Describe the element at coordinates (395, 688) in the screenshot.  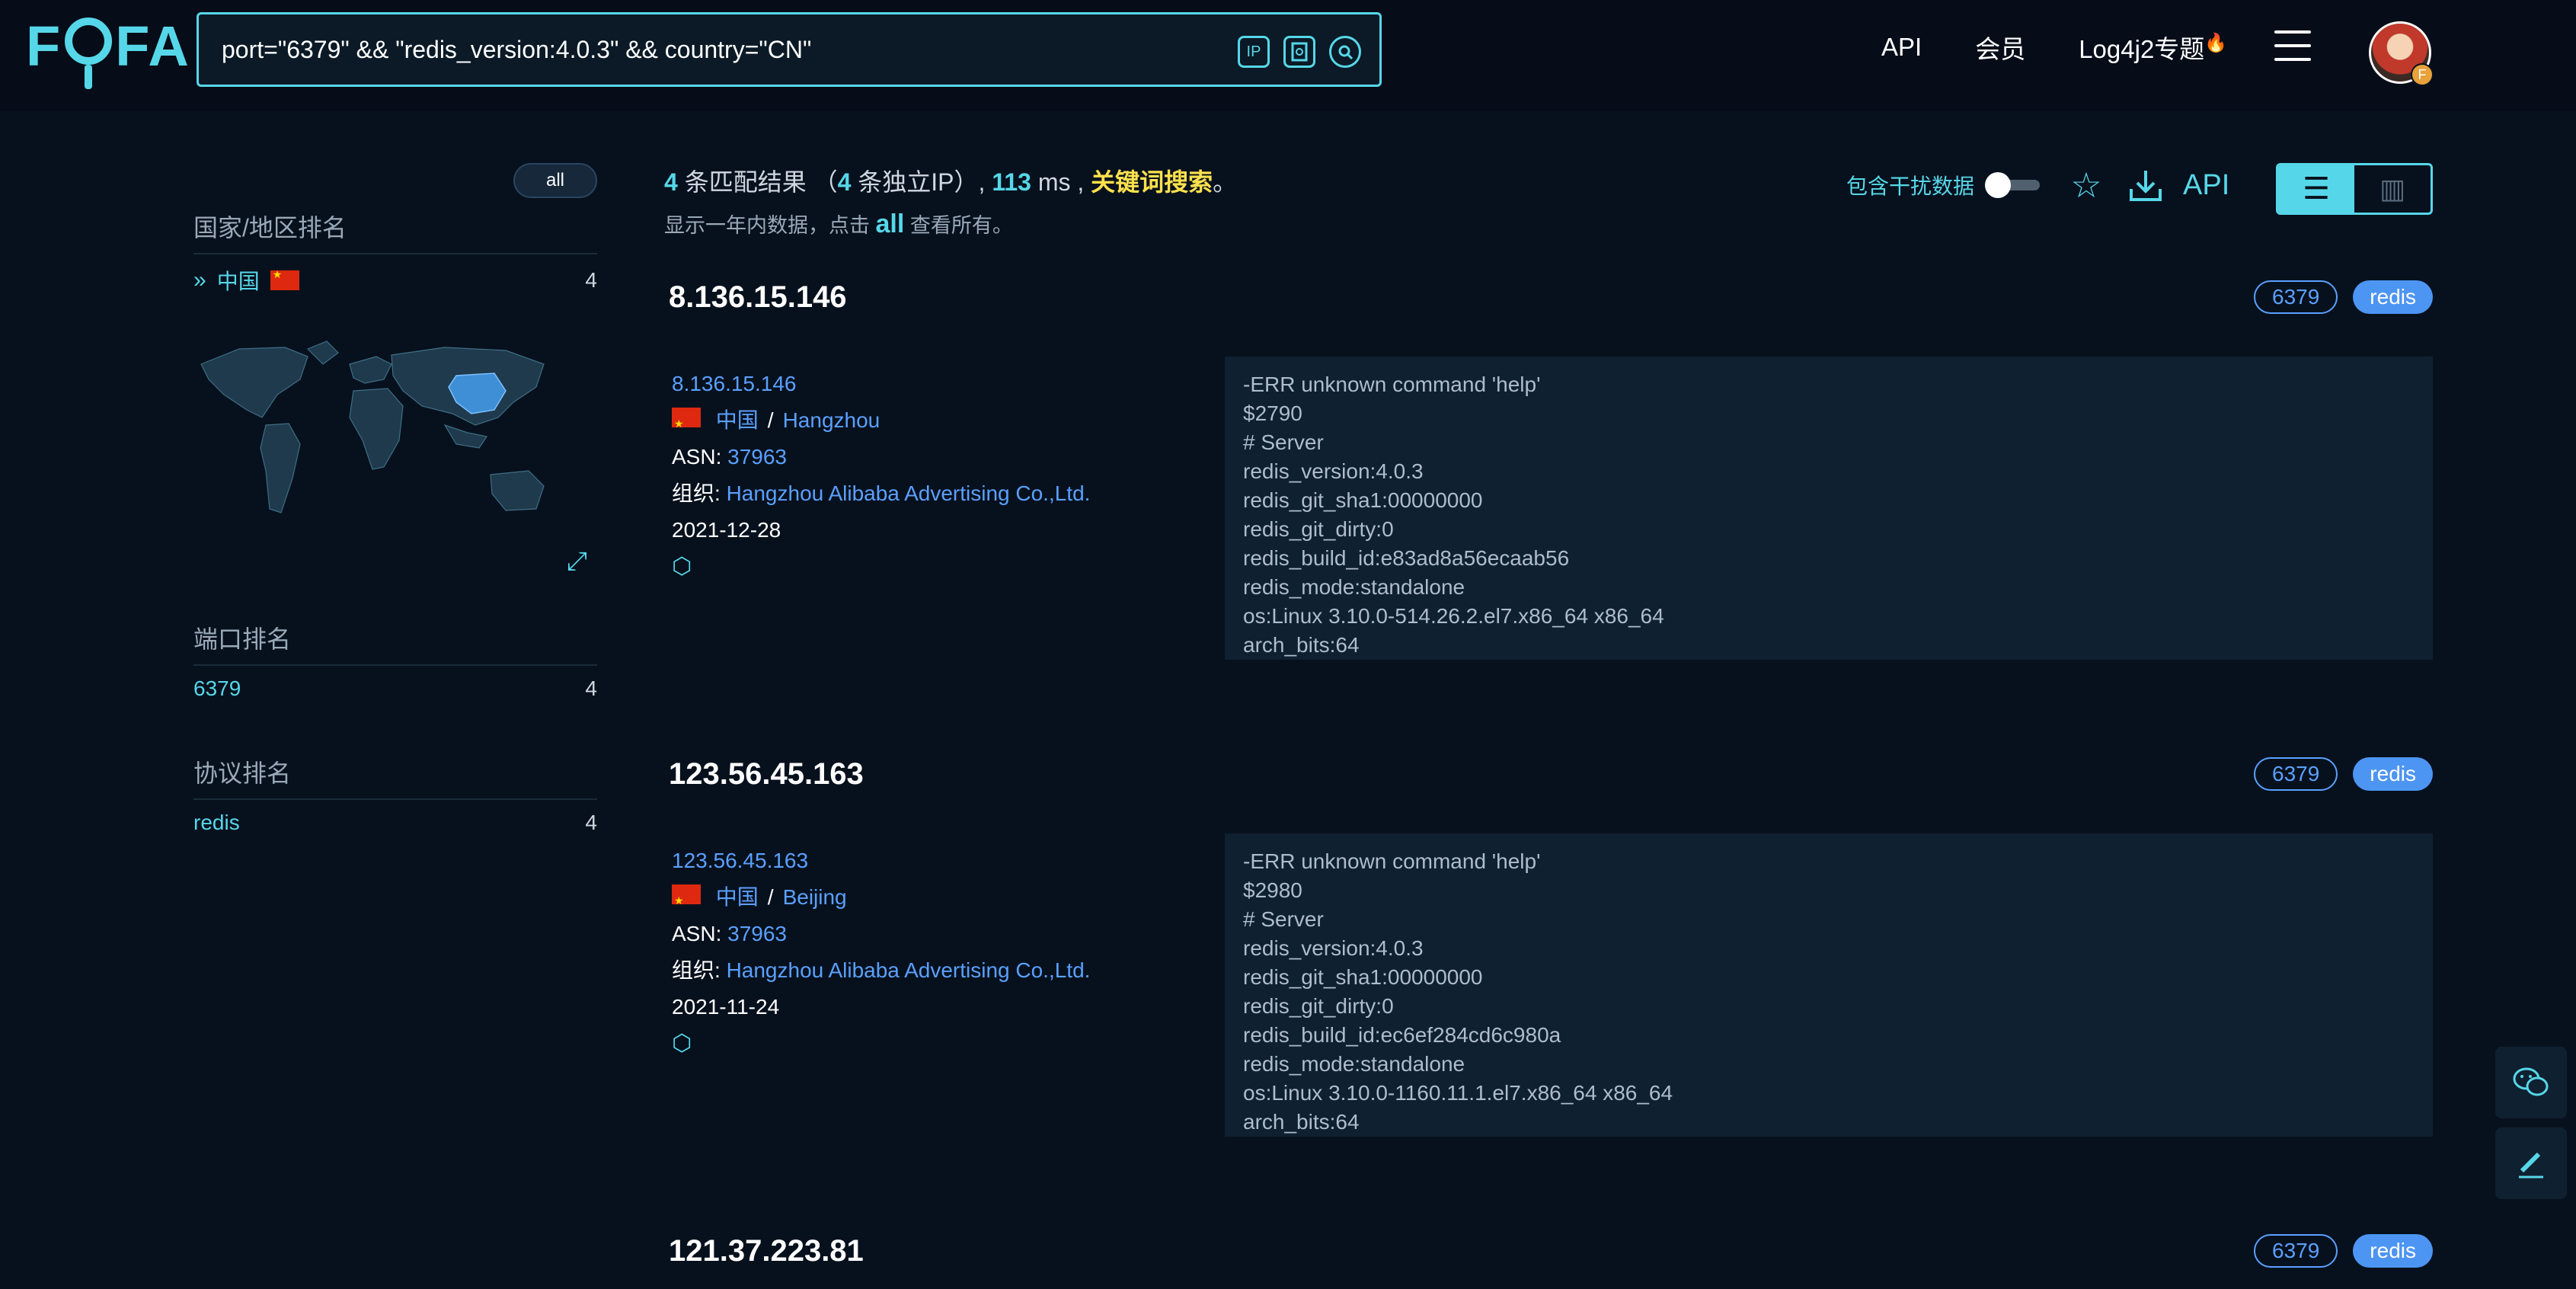
I see `port-rank-item: 6379 4` at that location.